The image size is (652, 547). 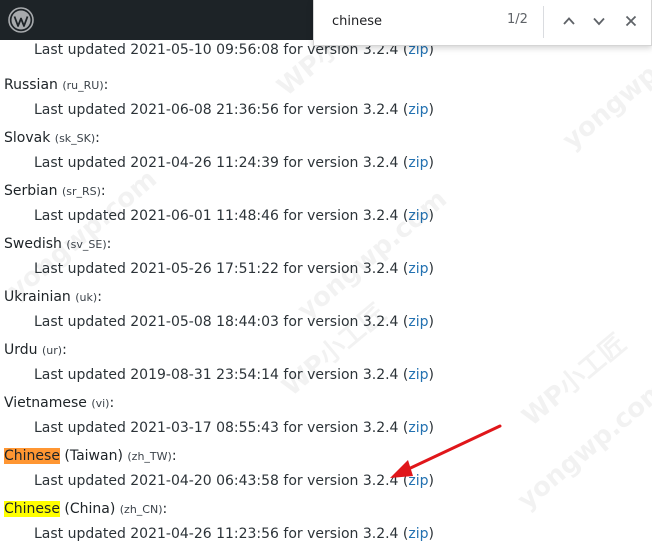 I want to click on chevron-up-icon, so click(x=569, y=21).